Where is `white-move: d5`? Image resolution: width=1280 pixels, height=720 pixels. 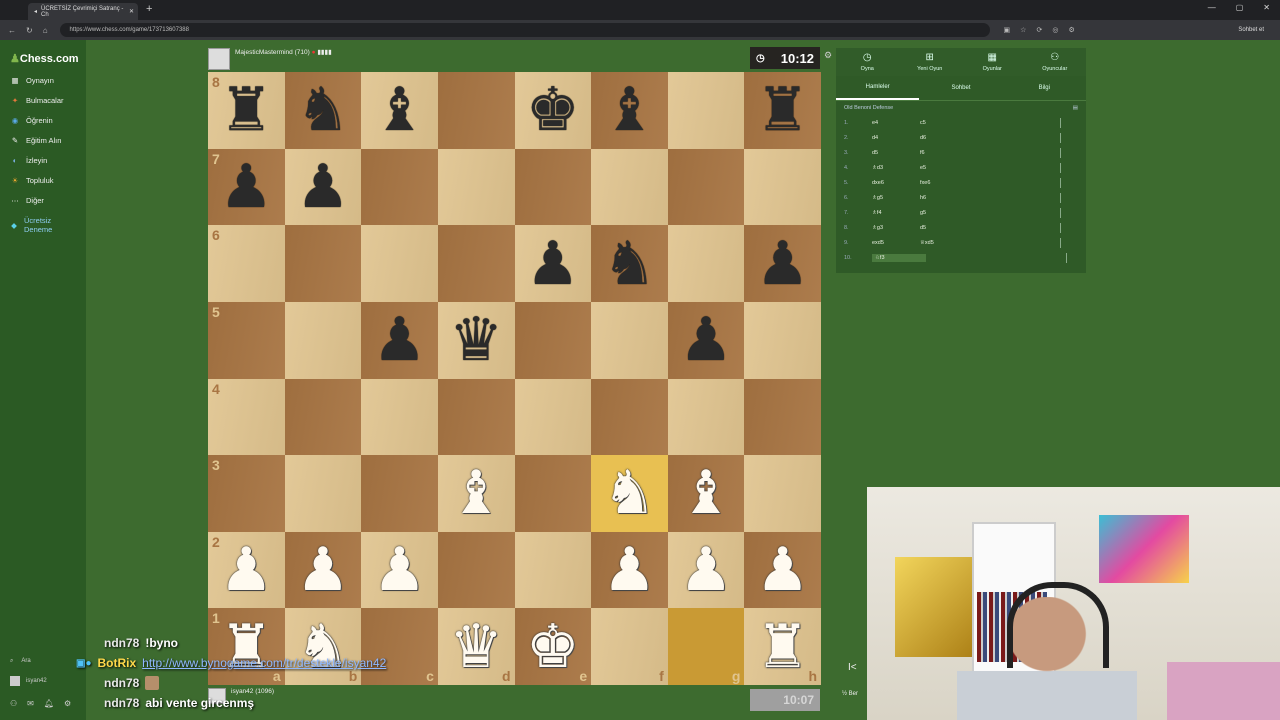
white-move: d5 is located at coordinates (896, 153).